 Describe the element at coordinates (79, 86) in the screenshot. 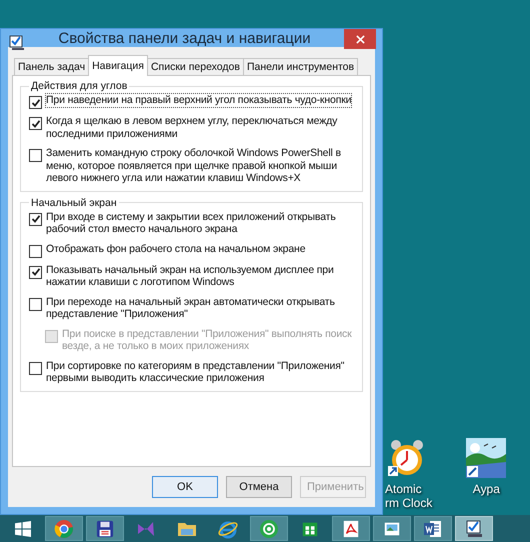

I see `group-title: Действия для углов` at that location.